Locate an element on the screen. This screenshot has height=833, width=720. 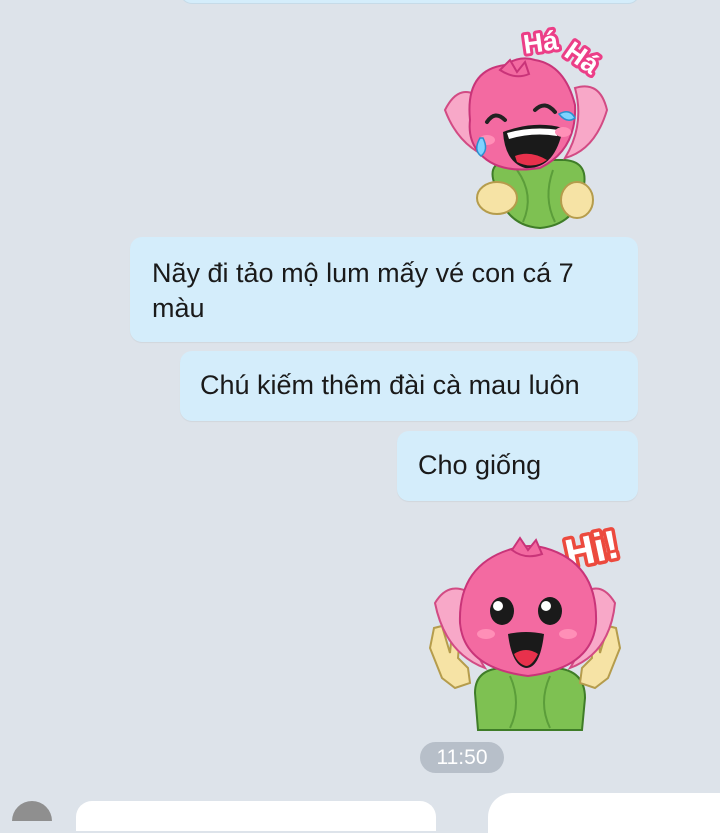
waving-lotus-sticker: Hi! is located at coordinates (527, 620).